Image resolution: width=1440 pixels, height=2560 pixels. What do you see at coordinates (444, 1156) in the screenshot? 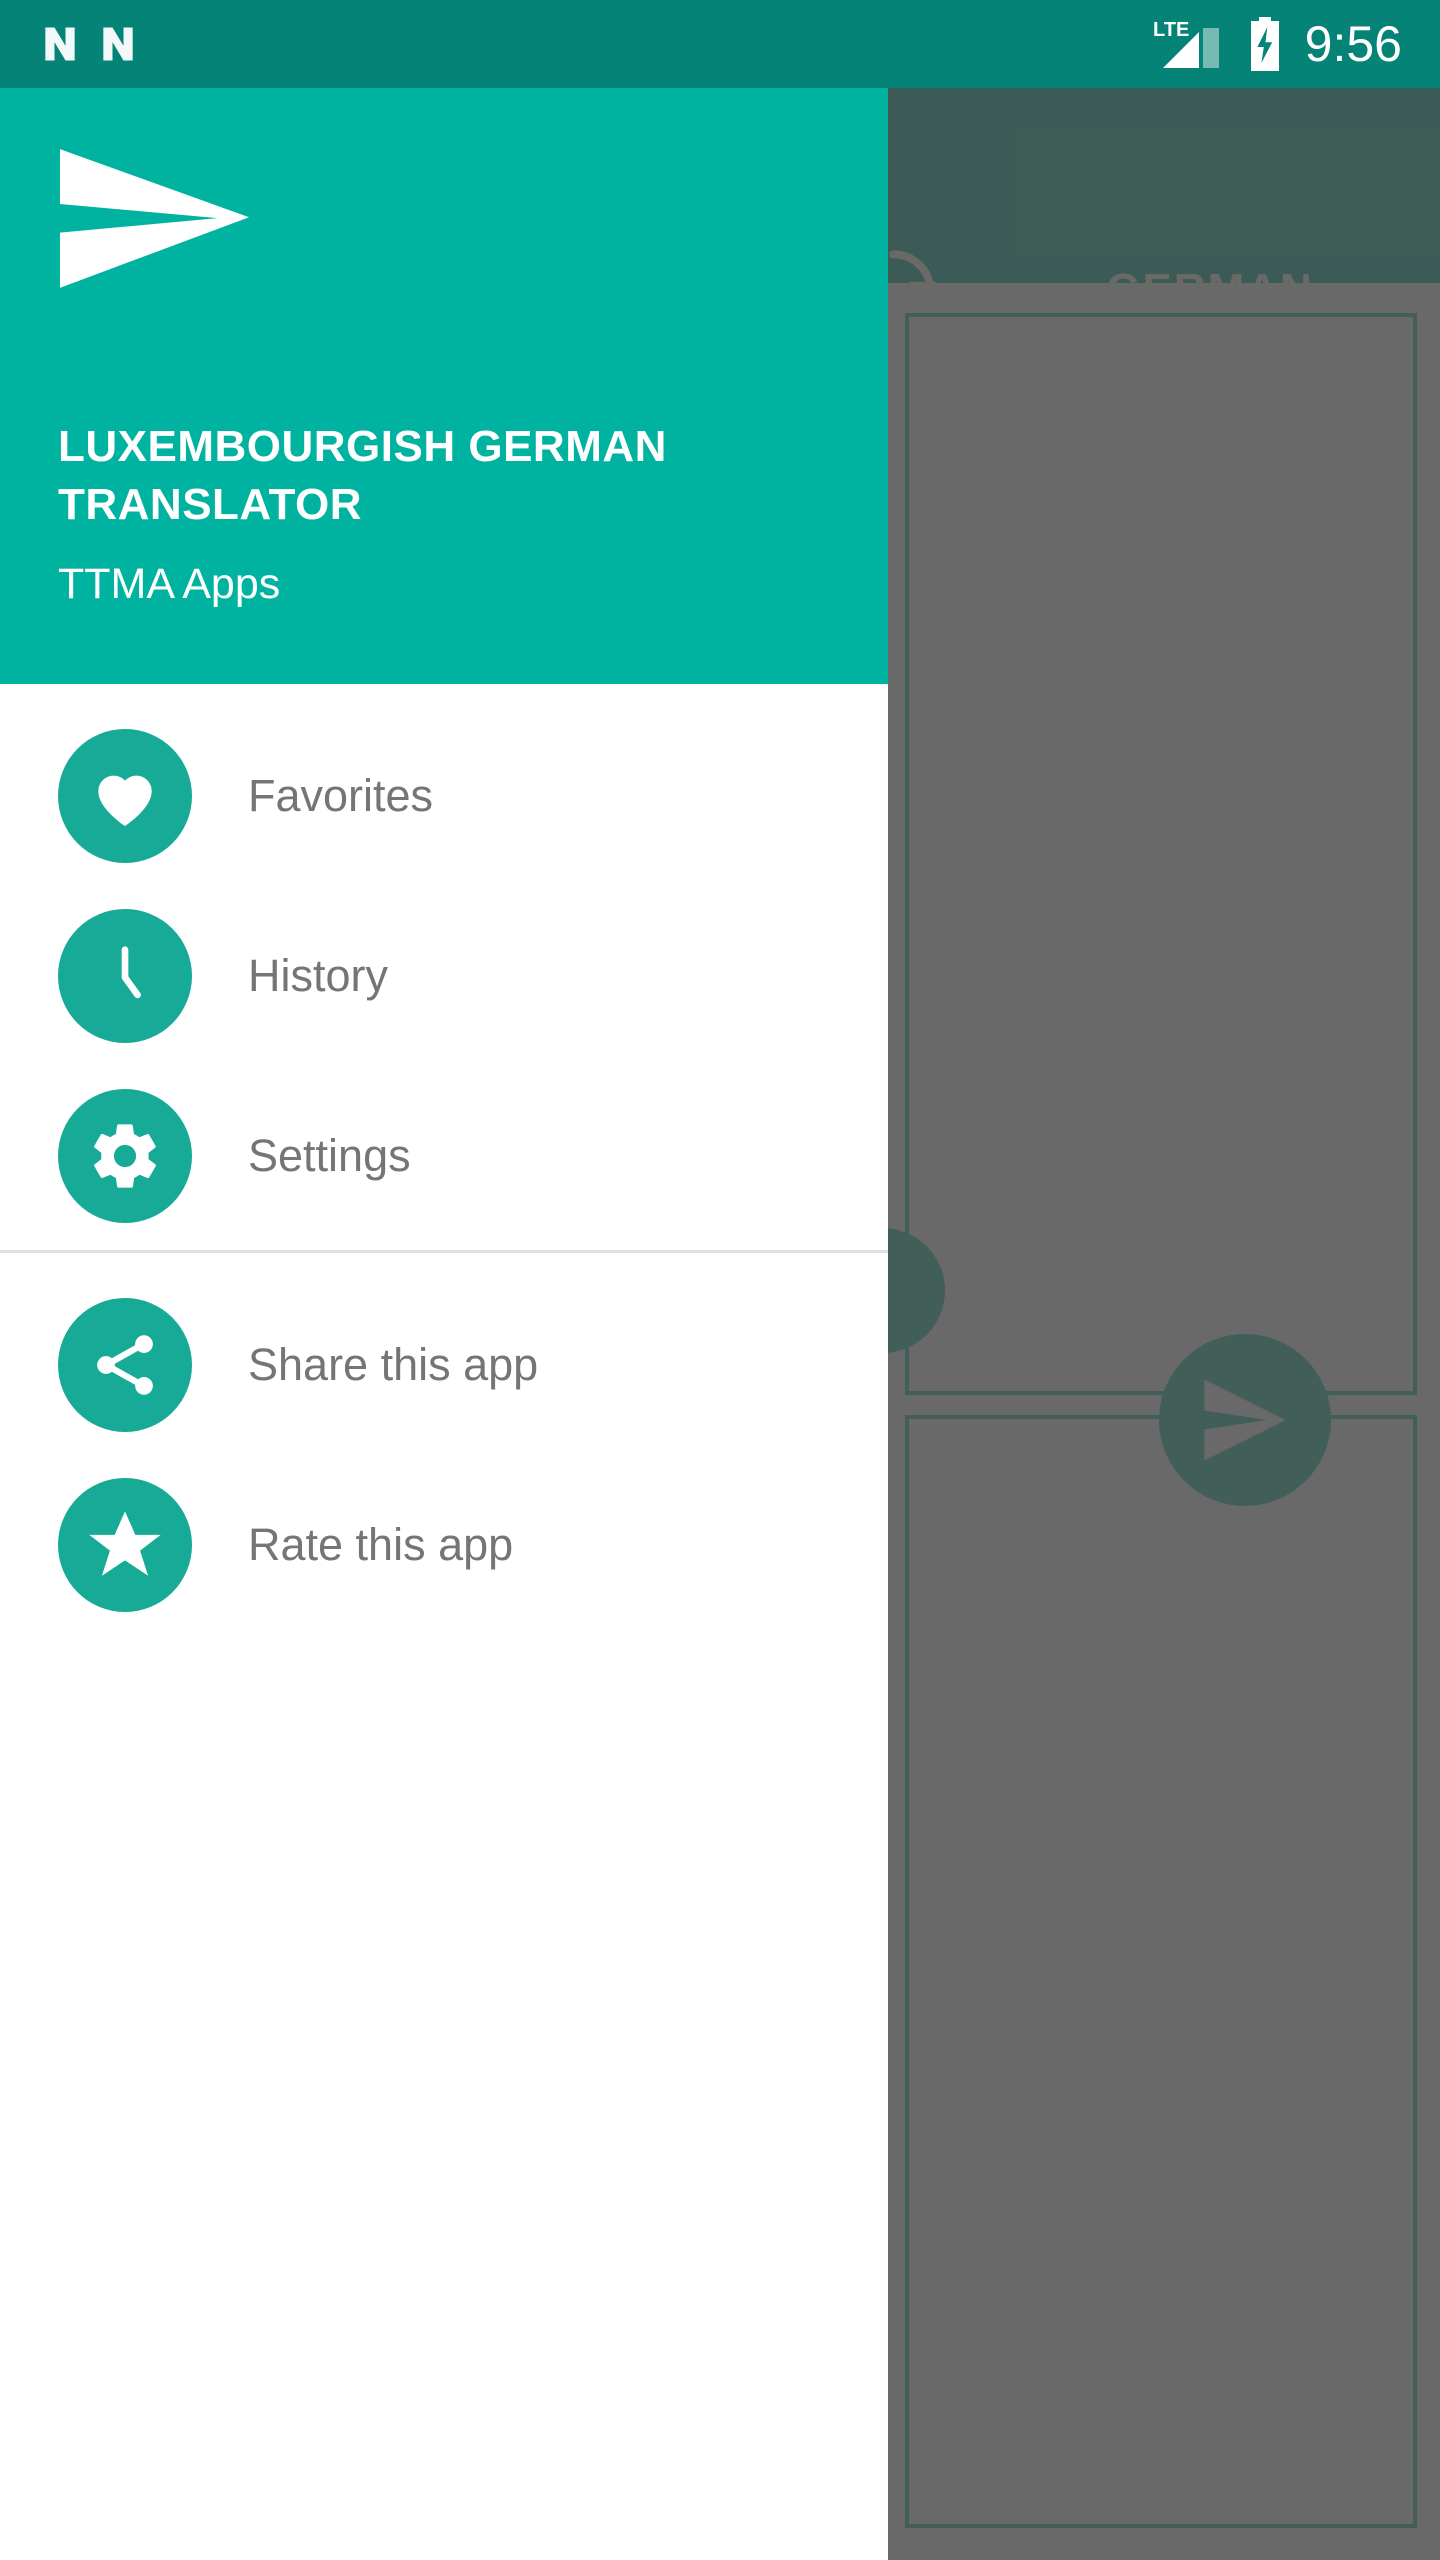
I see `sidebar-item-settings: Settings` at bounding box center [444, 1156].